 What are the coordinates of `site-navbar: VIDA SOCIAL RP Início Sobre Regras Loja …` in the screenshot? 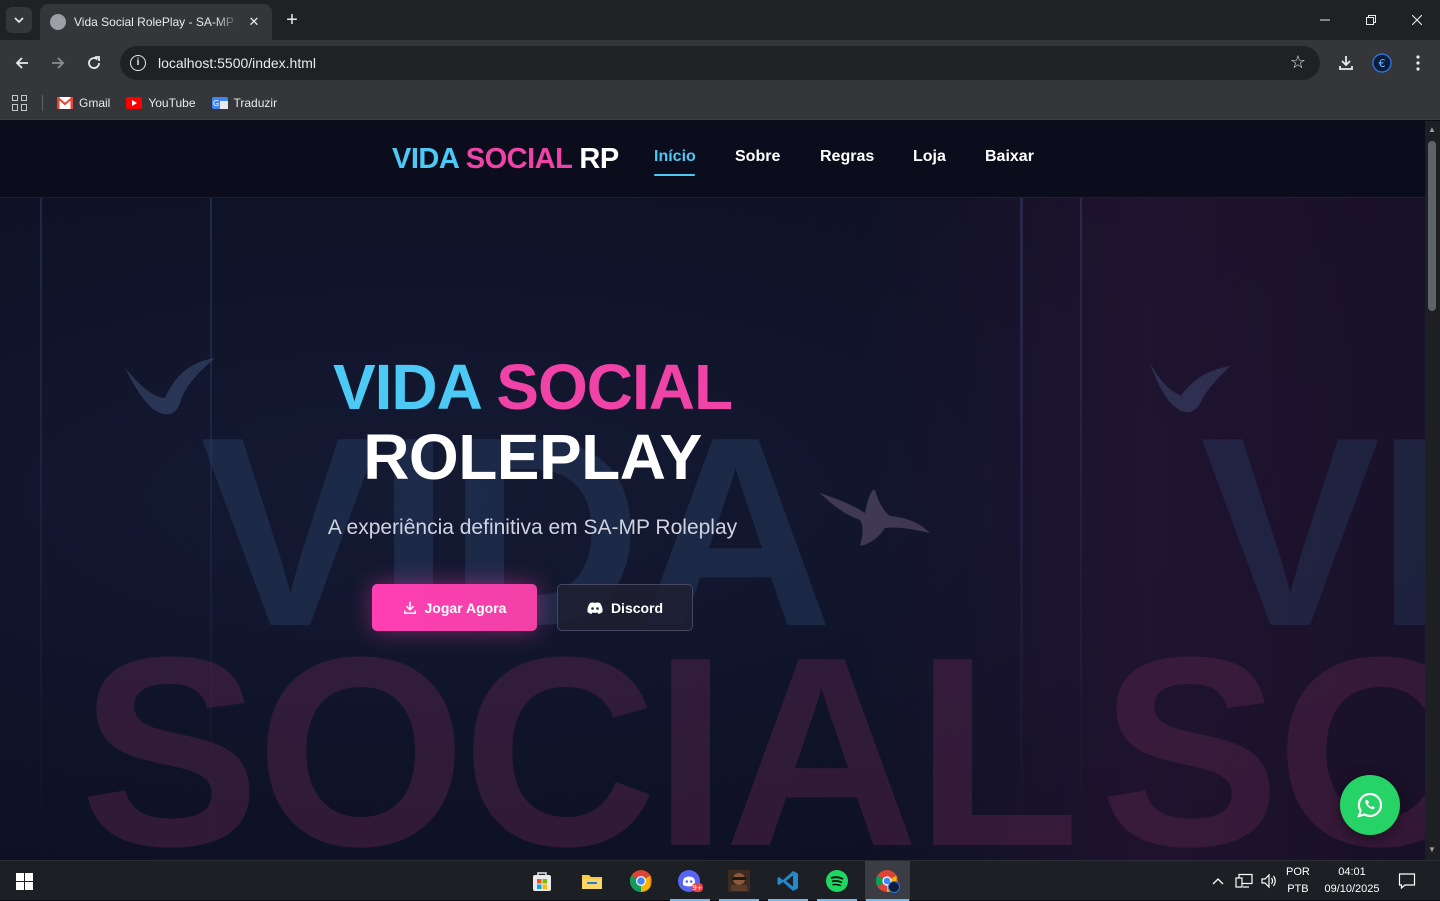 It's located at (712, 159).